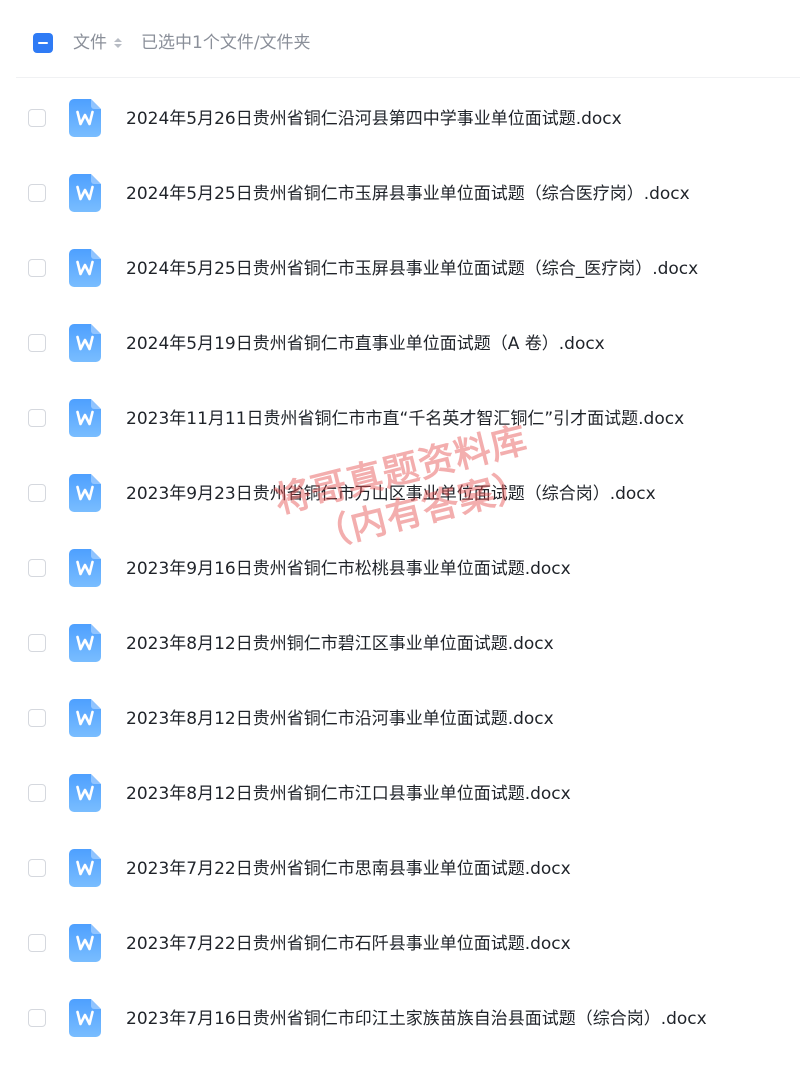  I want to click on file-row: 2023年9月16日贵州省铜仁市松桃县事业单位面试题.docx, so click(400, 569).